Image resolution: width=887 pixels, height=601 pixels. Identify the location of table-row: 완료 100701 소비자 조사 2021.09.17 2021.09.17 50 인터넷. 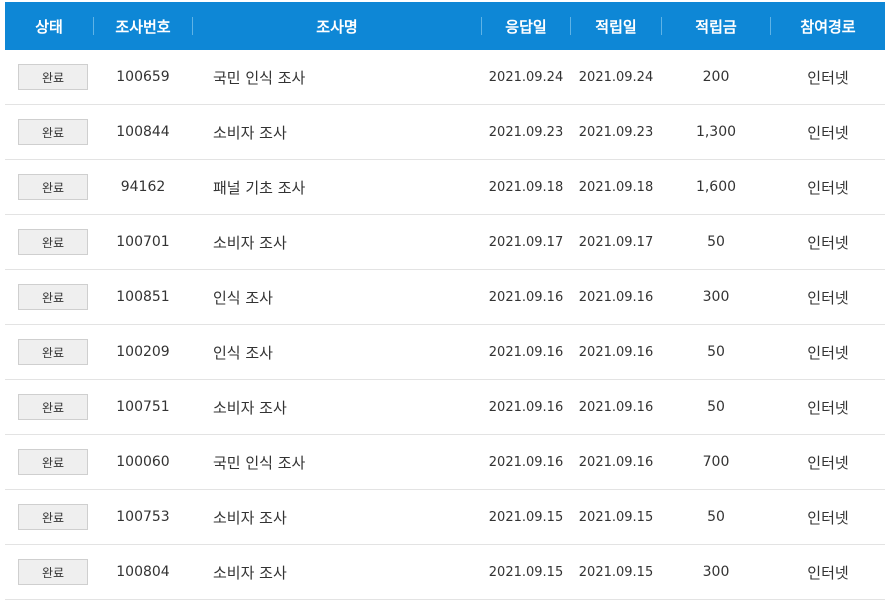
(445, 242).